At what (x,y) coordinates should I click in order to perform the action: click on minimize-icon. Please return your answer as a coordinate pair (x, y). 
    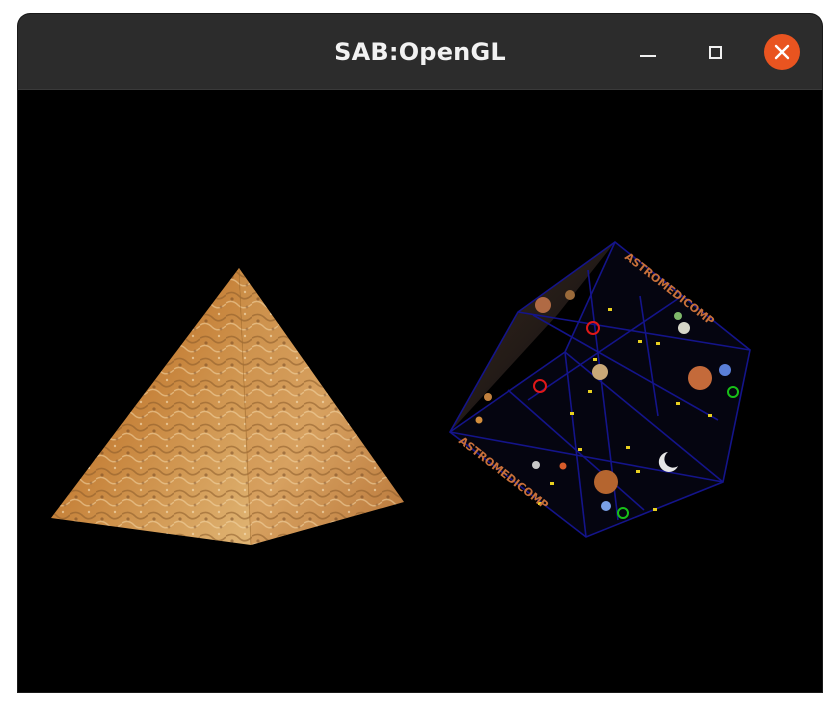
    Looking at the image, I should click on (648, 56).